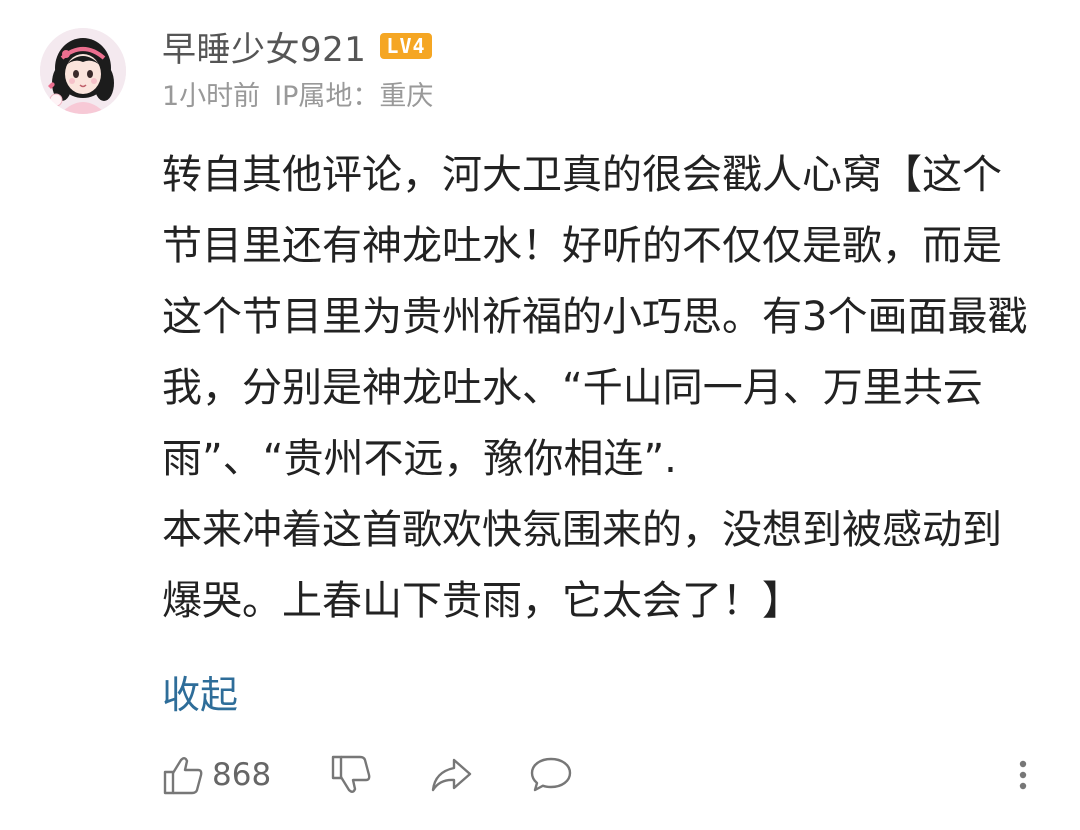 The width and height of the screenshot is (1080, 830). I want to click on username: 早睡少女921, so click(264, 46).